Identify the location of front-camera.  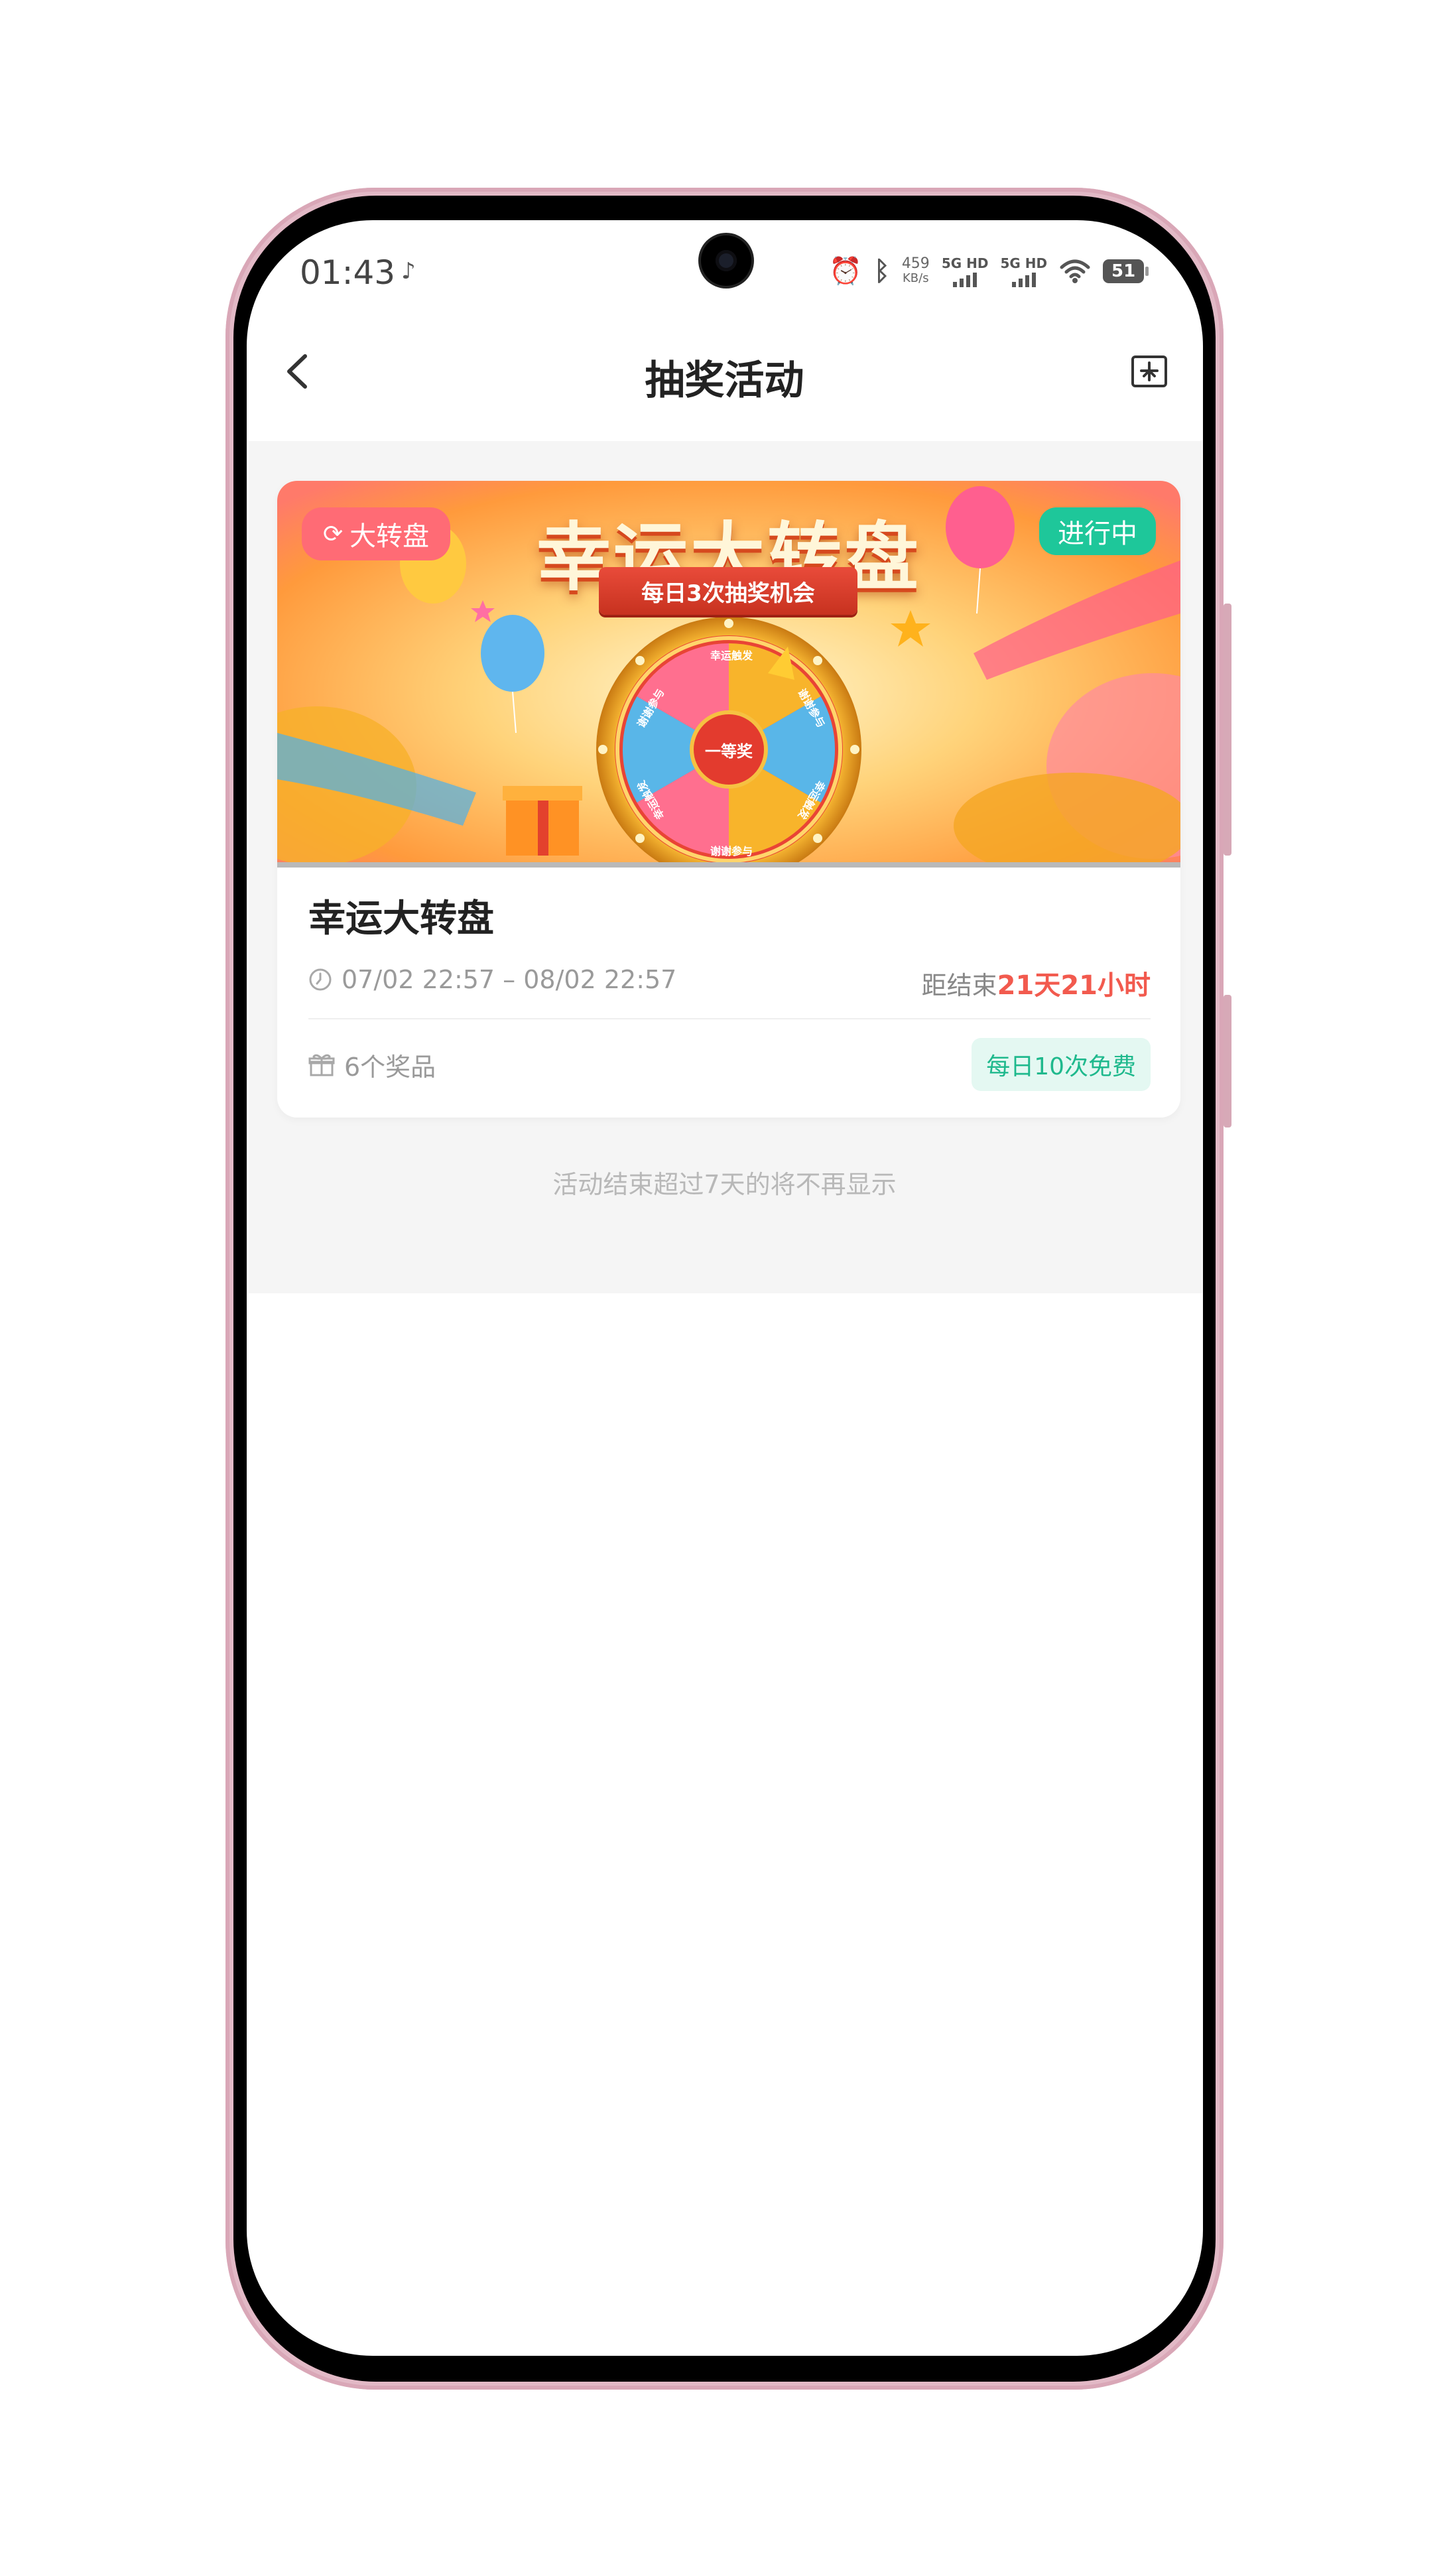
(726, 261).